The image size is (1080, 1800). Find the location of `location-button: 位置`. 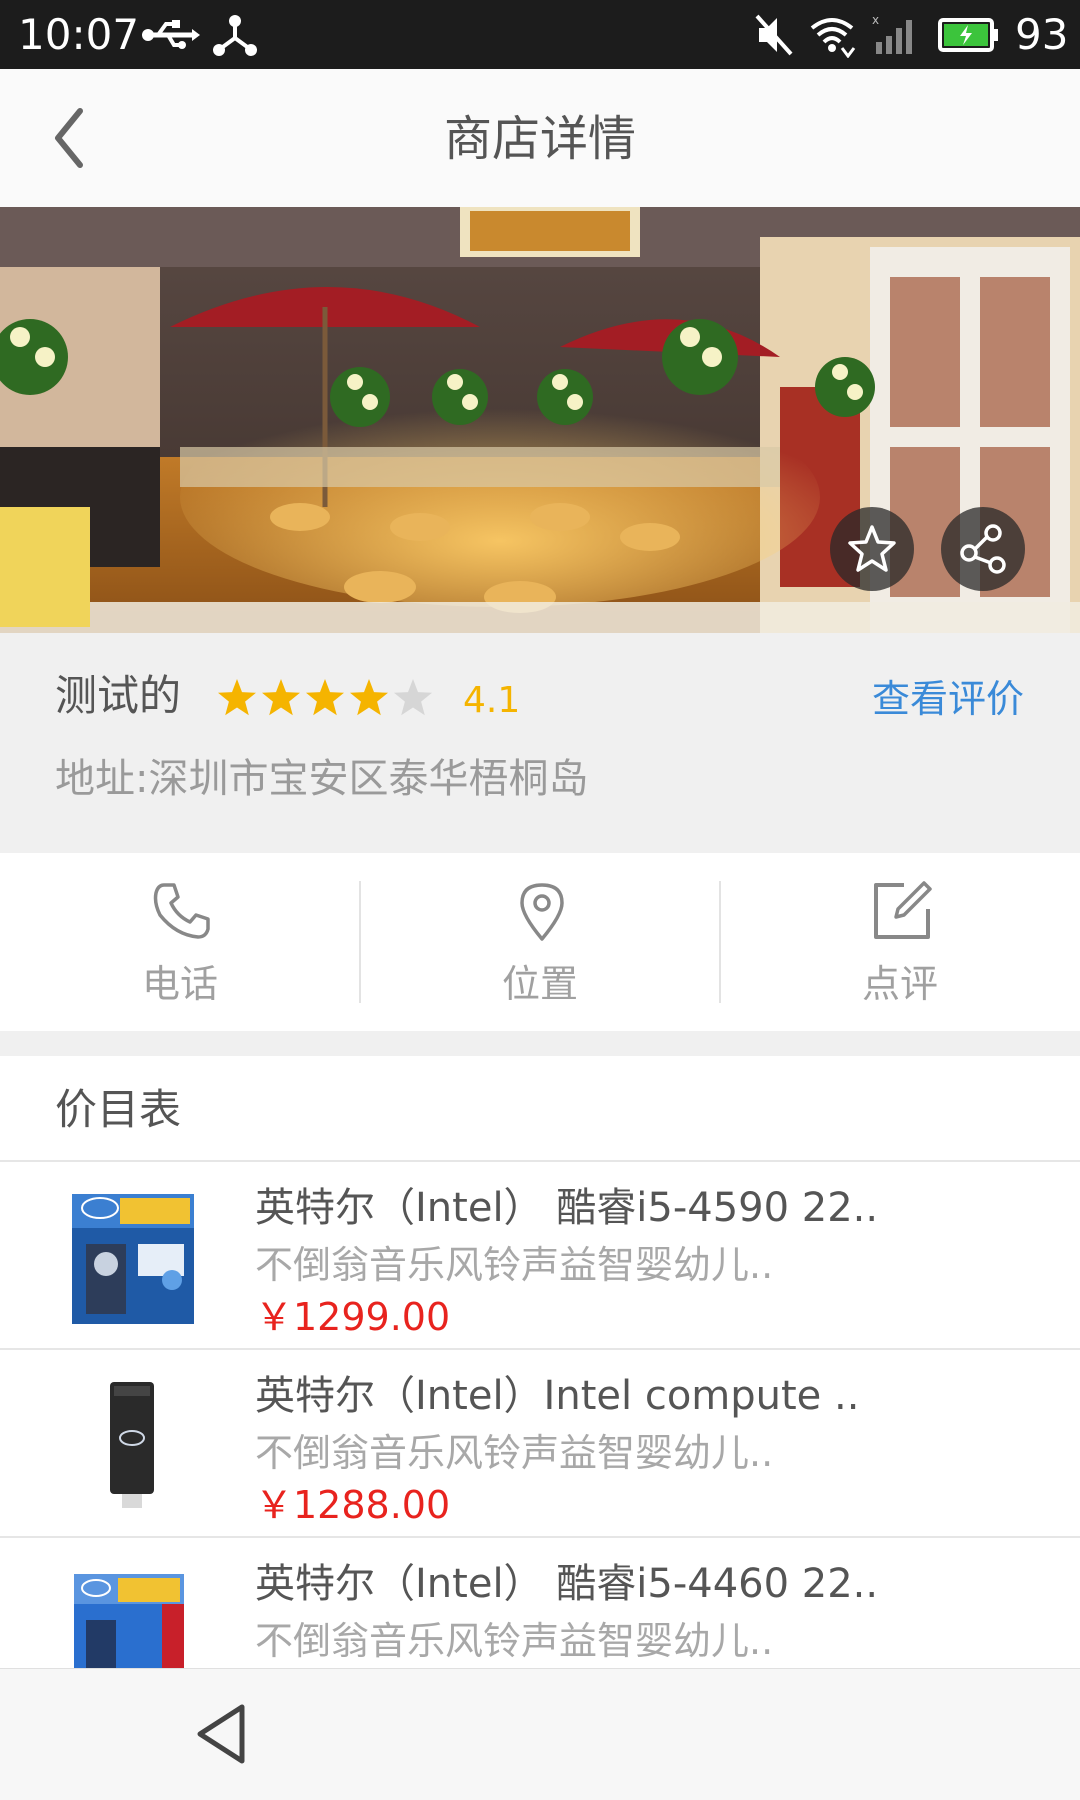

location-button: 位置 is located at coordinates (540, 942).